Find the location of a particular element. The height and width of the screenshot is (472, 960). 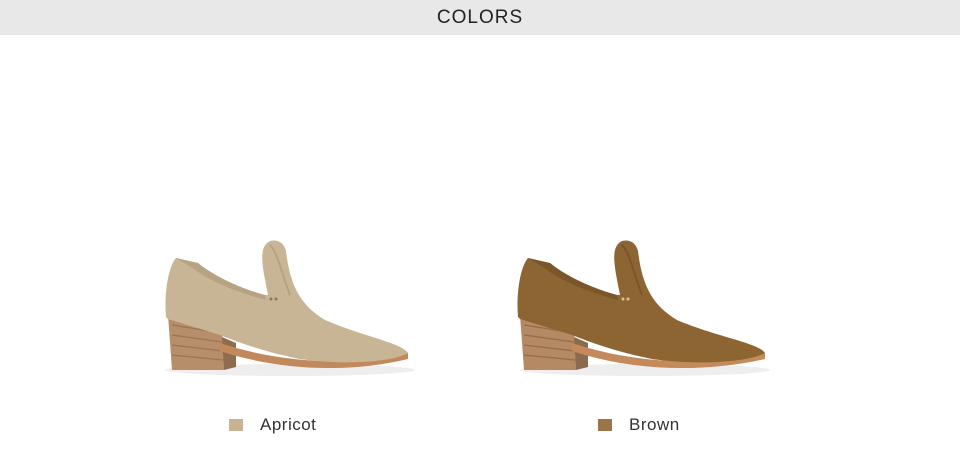

color-label-apricot: Apricot is located at coordinates (288, 424).